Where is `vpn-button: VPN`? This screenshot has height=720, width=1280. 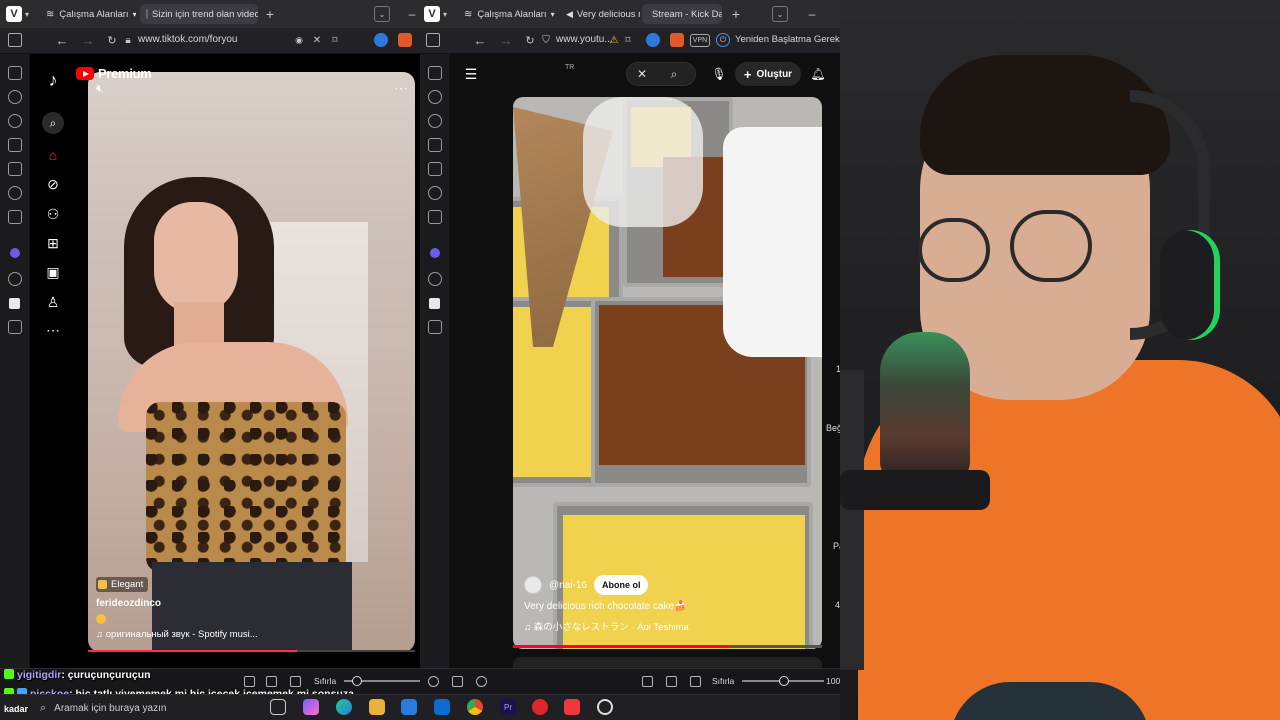
vpn-button: VPN is located at coordinates (700, 40).